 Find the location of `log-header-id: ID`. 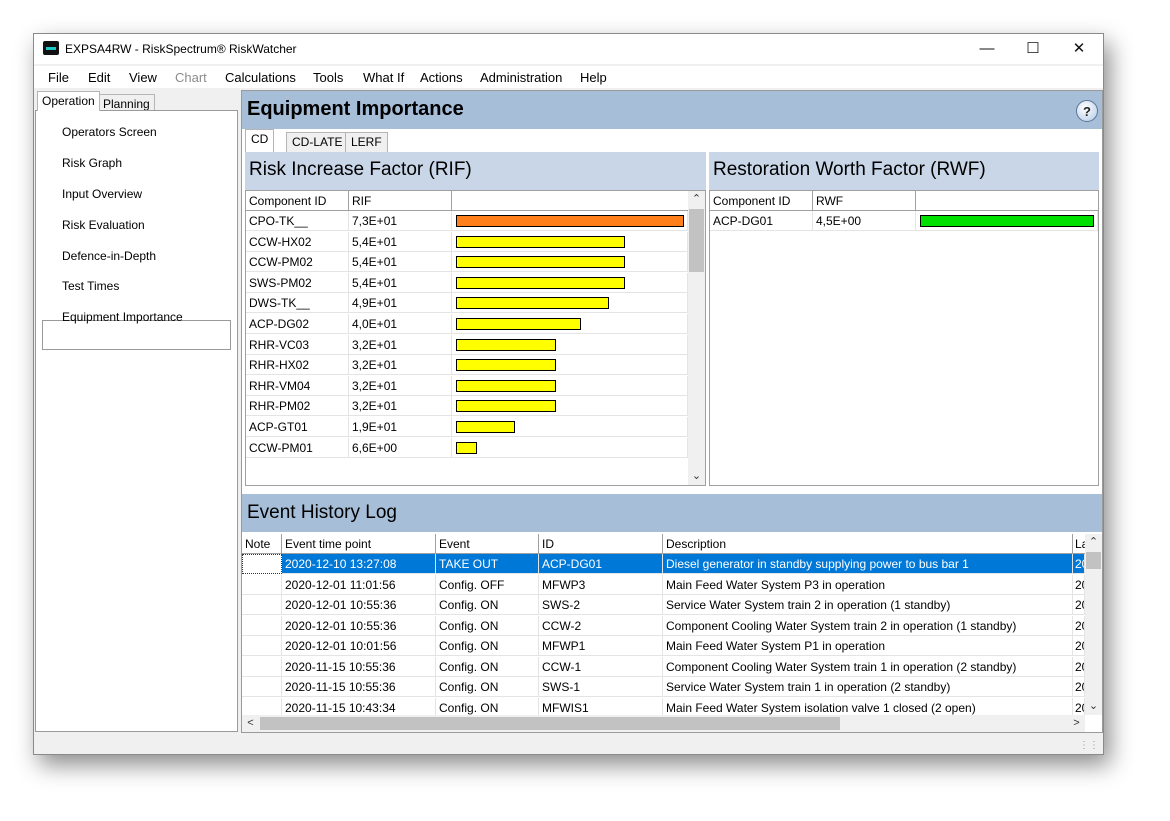

log-header-id: ID is located at coordinates (601, 544).